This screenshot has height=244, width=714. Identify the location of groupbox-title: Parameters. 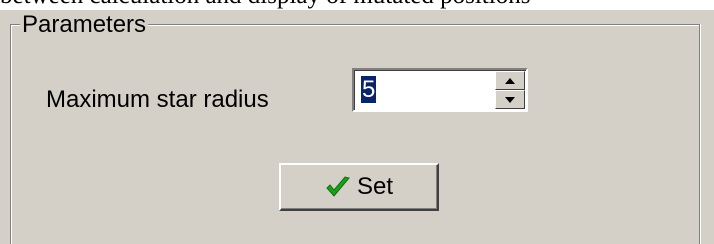
(84, 25).